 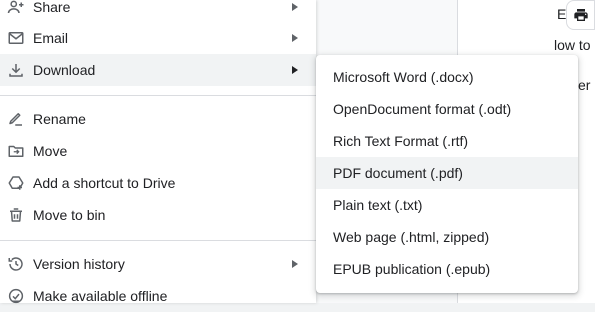 I want to click on menu-item-label: Add a shortcut to Drive, so click(x=104, y=183).